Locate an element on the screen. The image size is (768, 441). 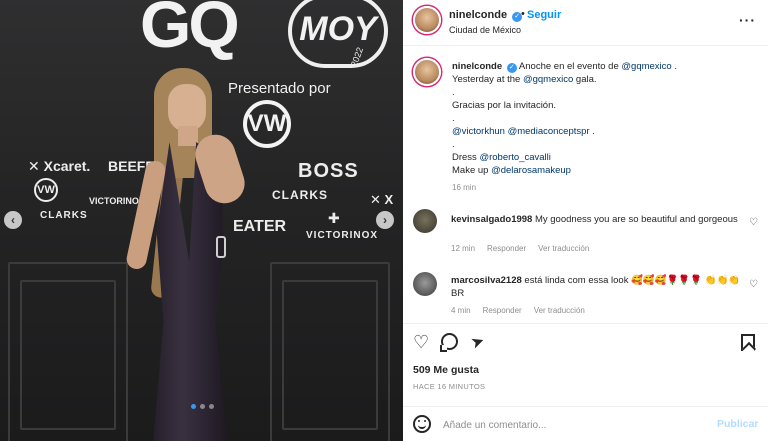
vw-logo-small: VW is located at coordinates (46, 190).